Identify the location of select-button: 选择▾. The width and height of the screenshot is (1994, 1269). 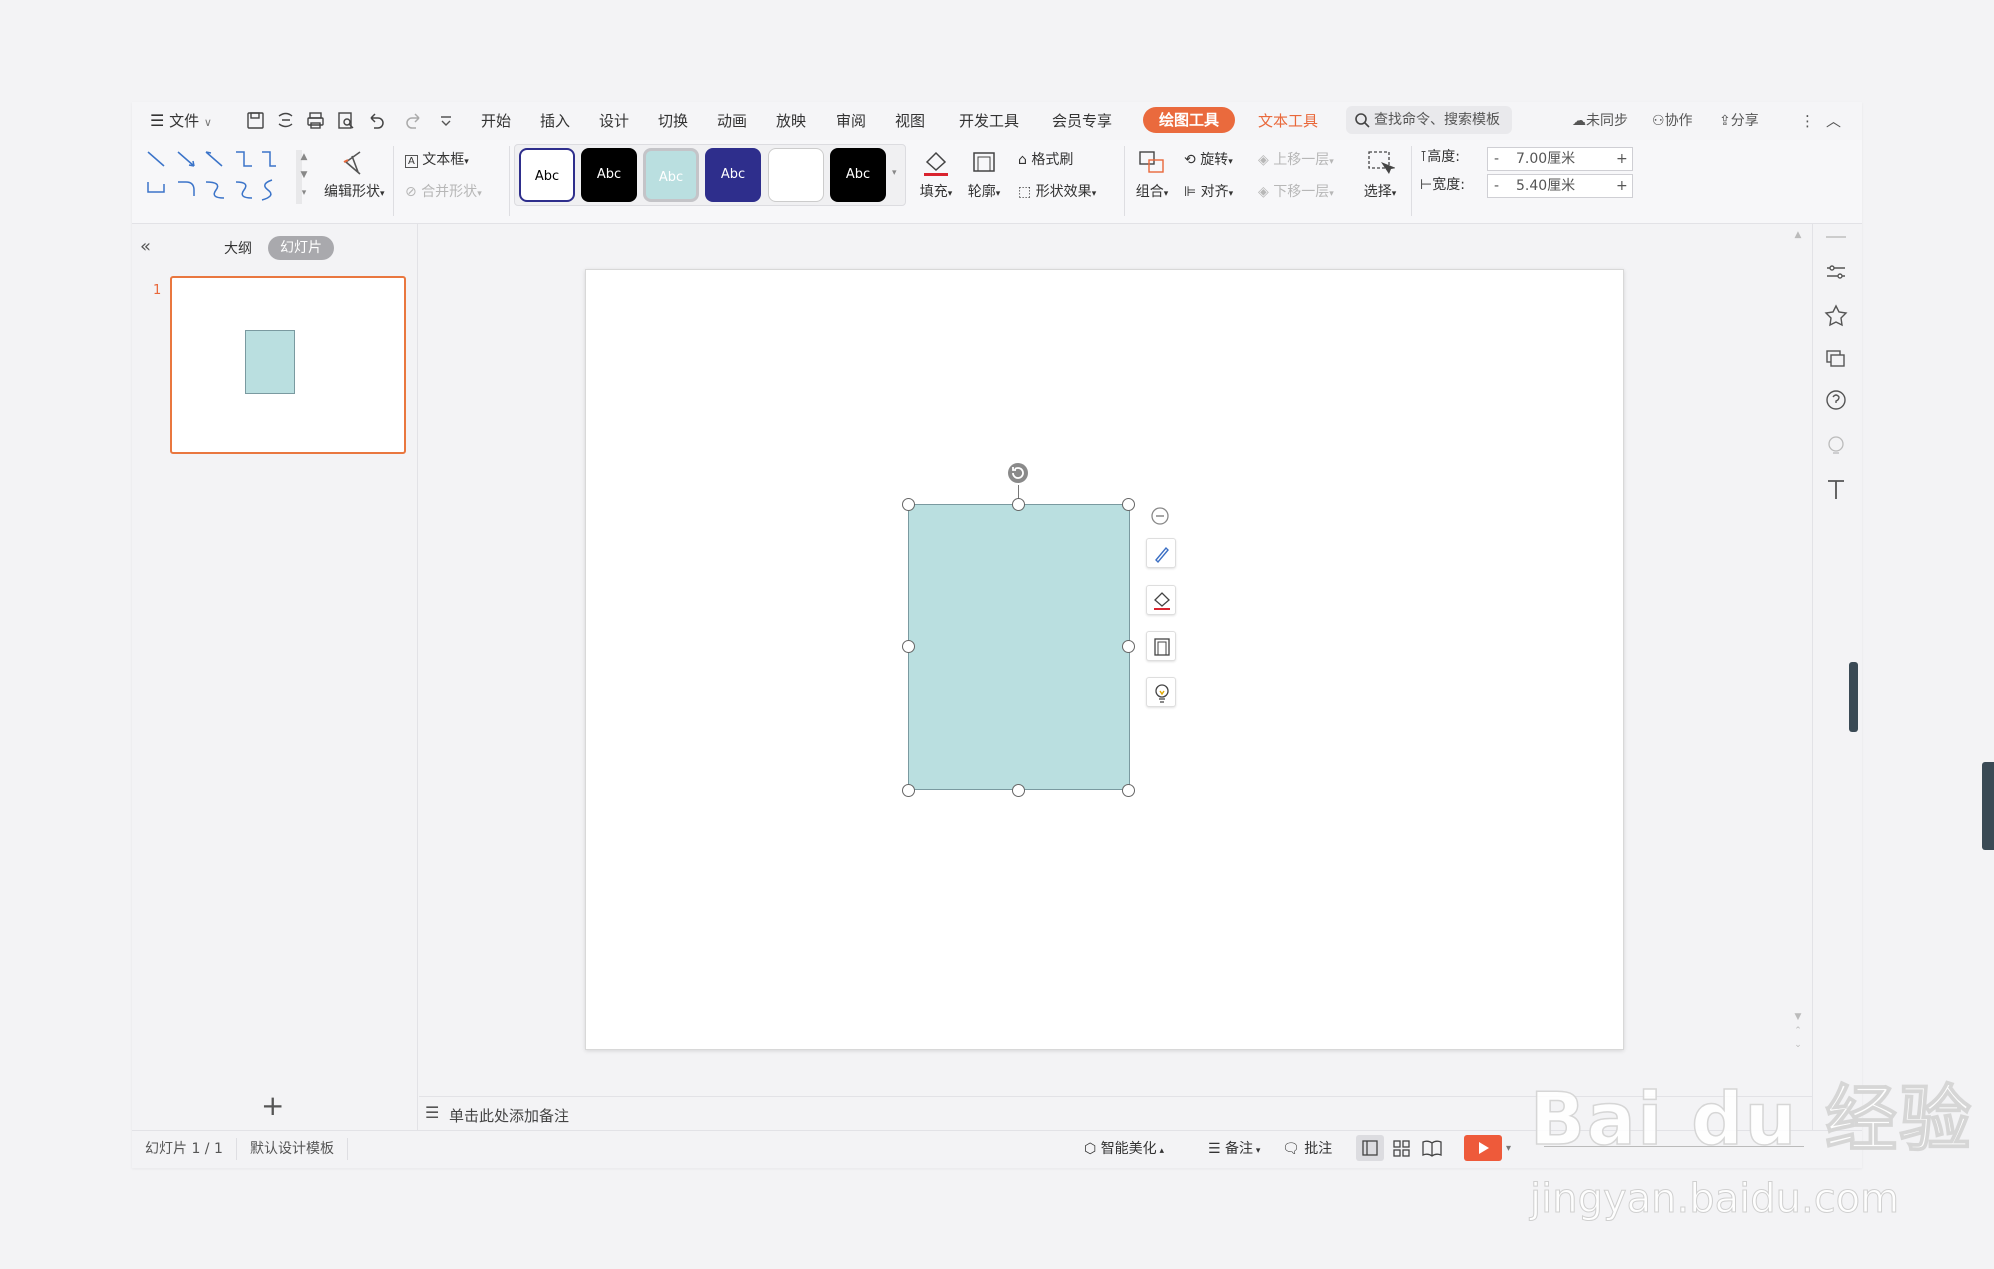
(1380, 176).